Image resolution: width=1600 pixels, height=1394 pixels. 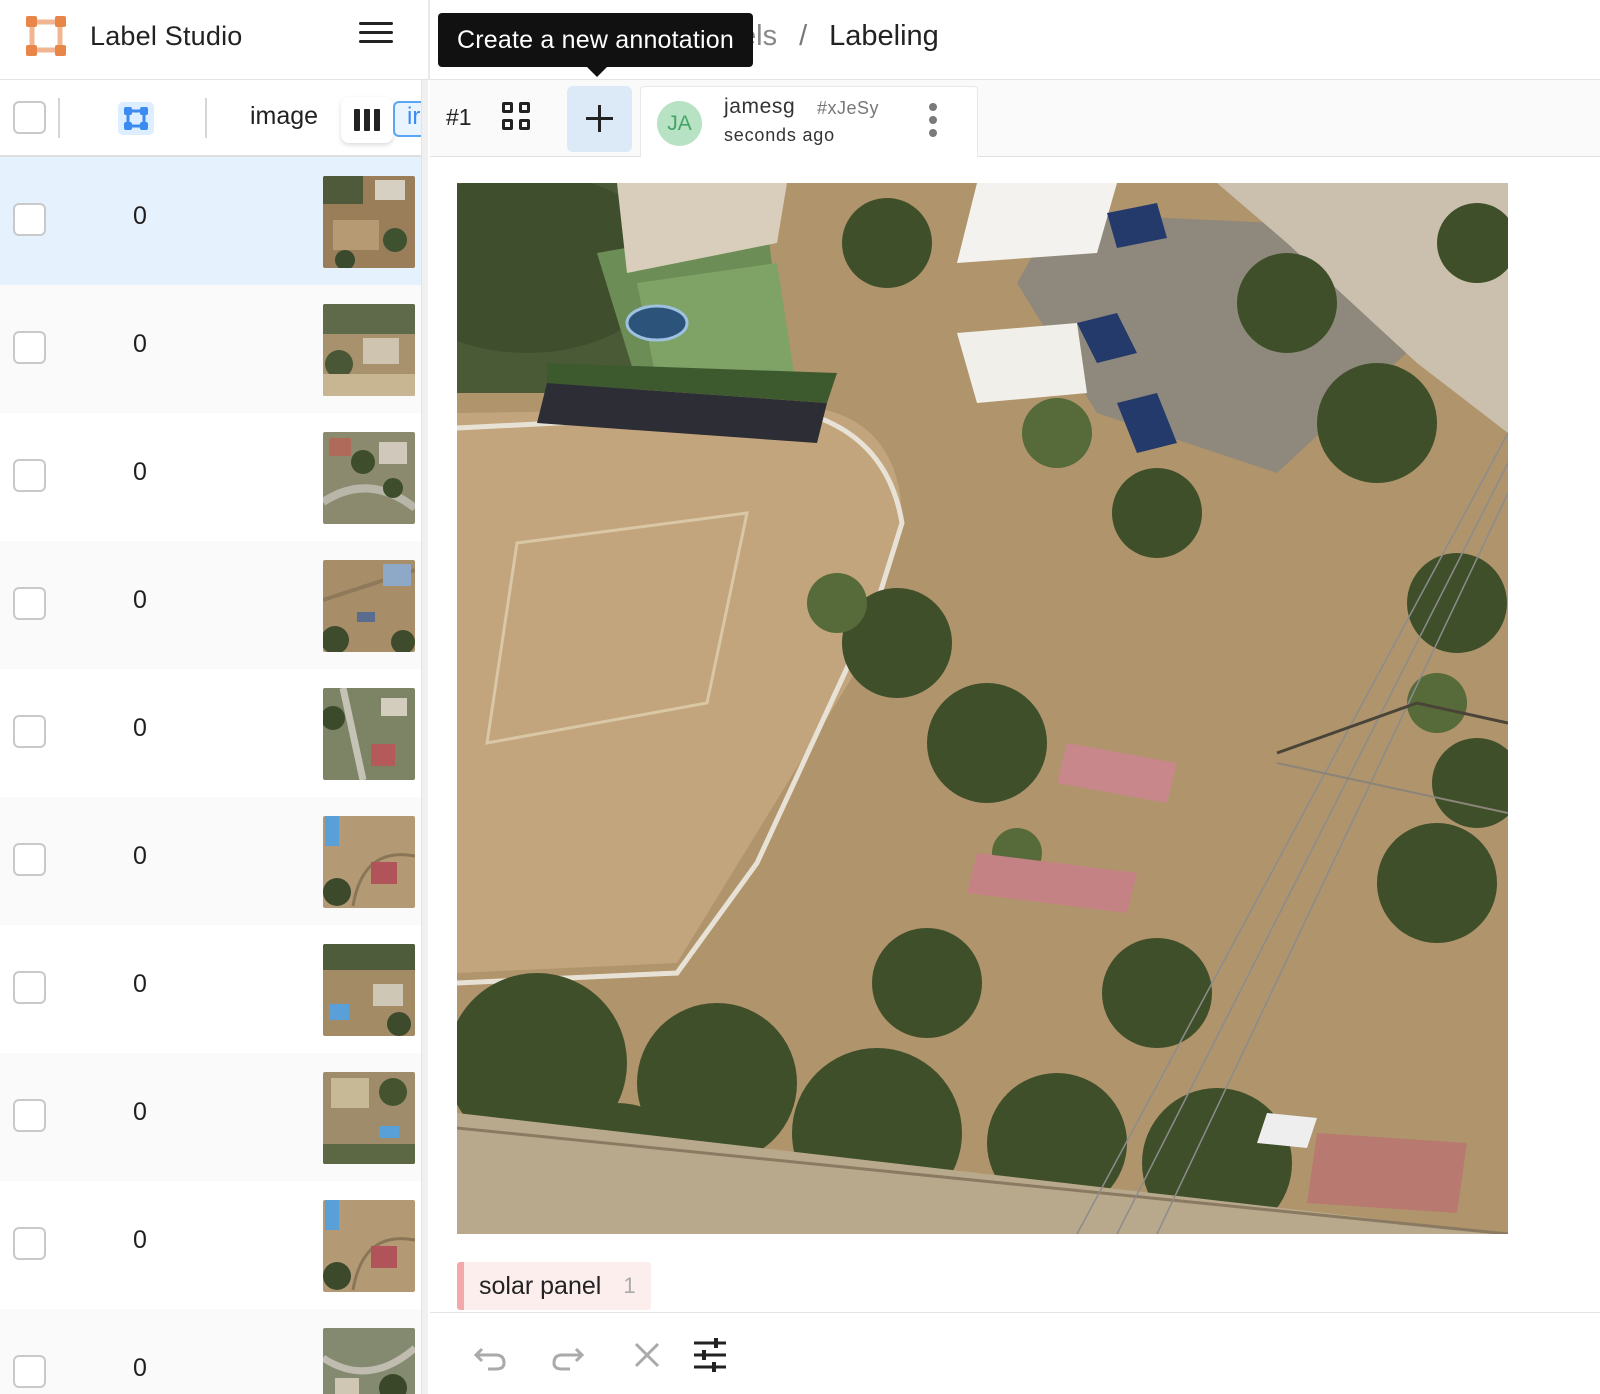 I want to click on app-name: Label Studio, so click(x=166, y=35).